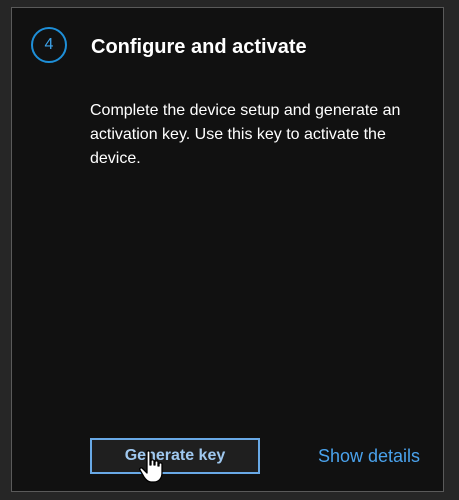 This screenshot has width=459, height=500. I want to click on show-details-link: Show details, so click(369, 456).